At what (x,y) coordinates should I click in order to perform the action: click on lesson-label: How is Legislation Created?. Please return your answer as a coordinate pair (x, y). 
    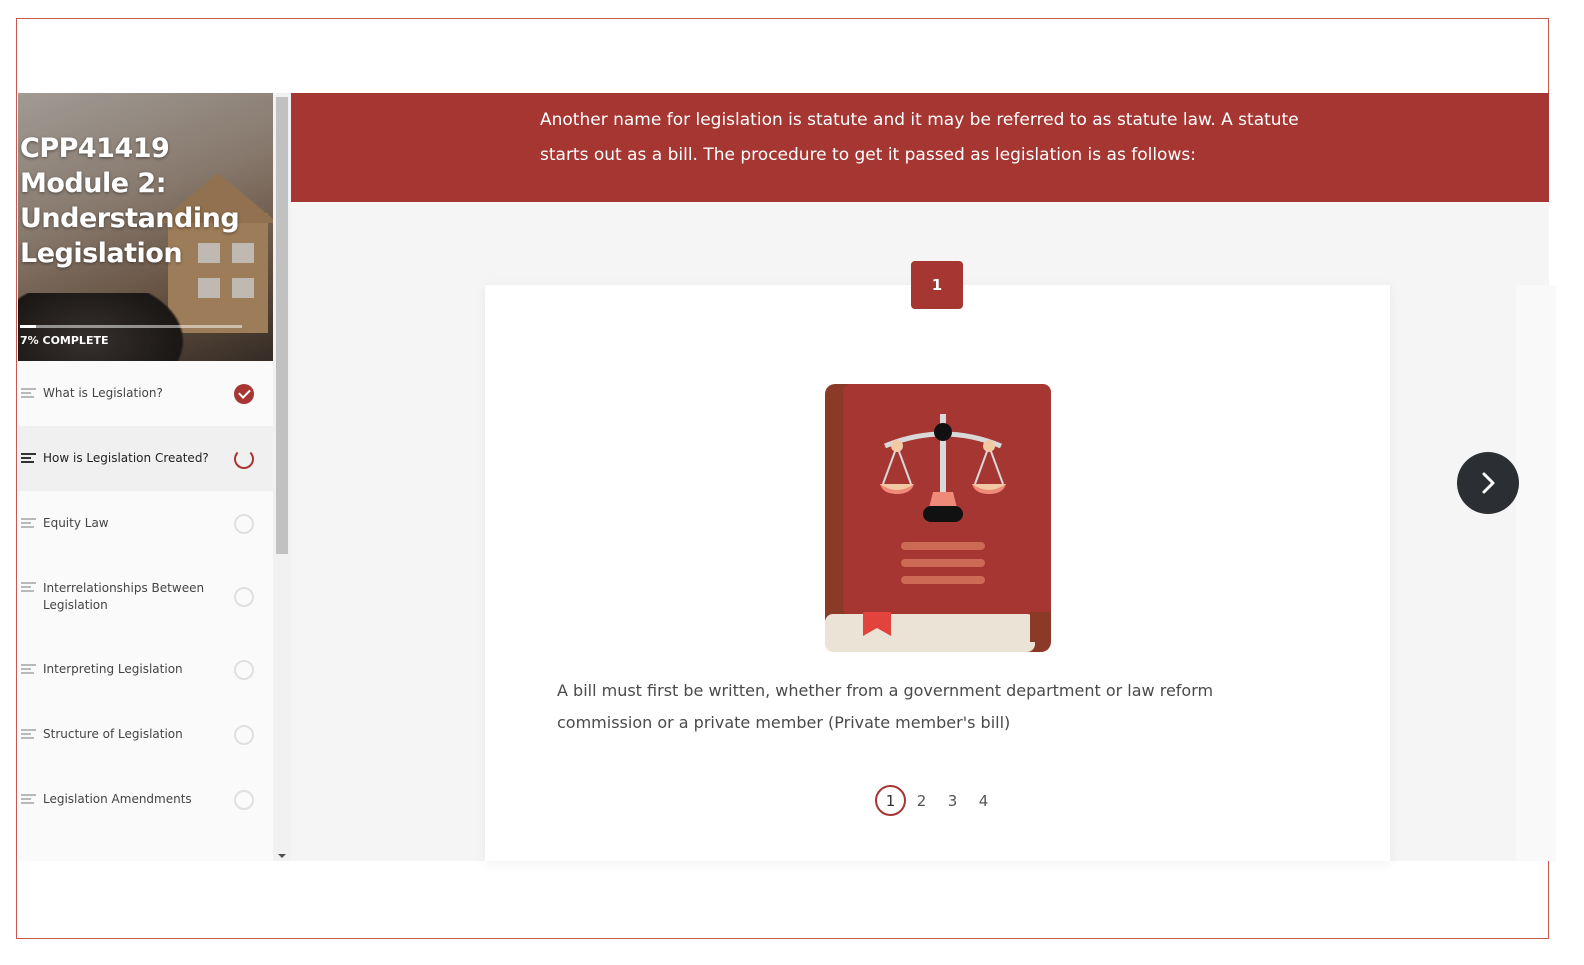
    Looking at the image, I should click on (126, 458).